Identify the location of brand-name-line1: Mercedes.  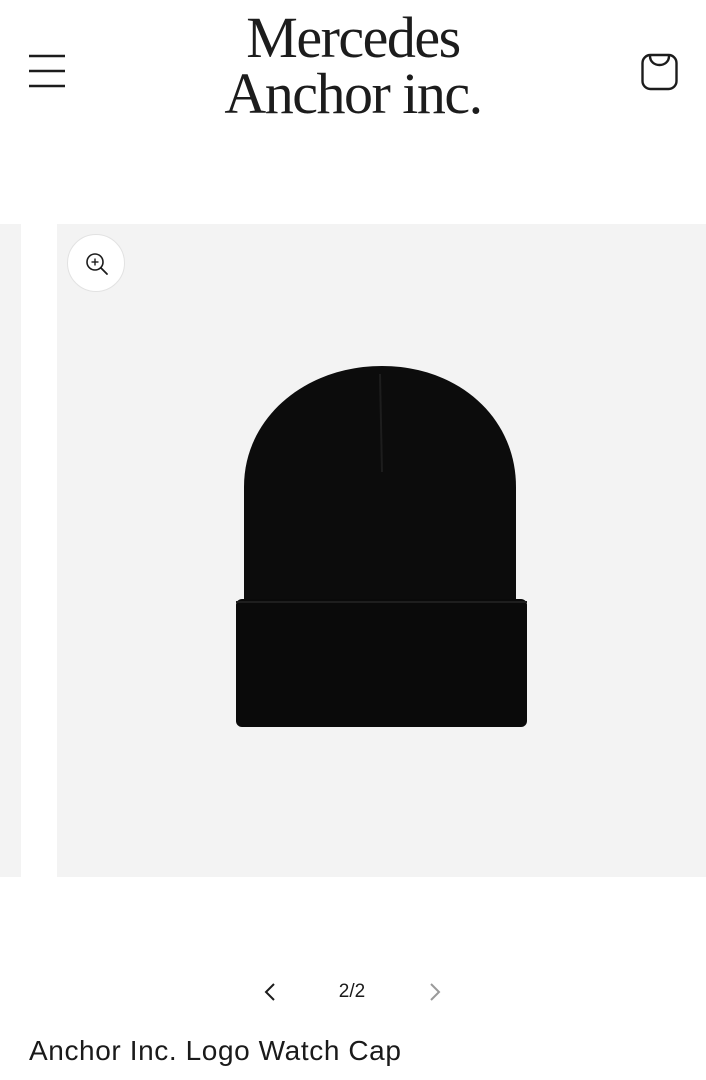
(353, 37).